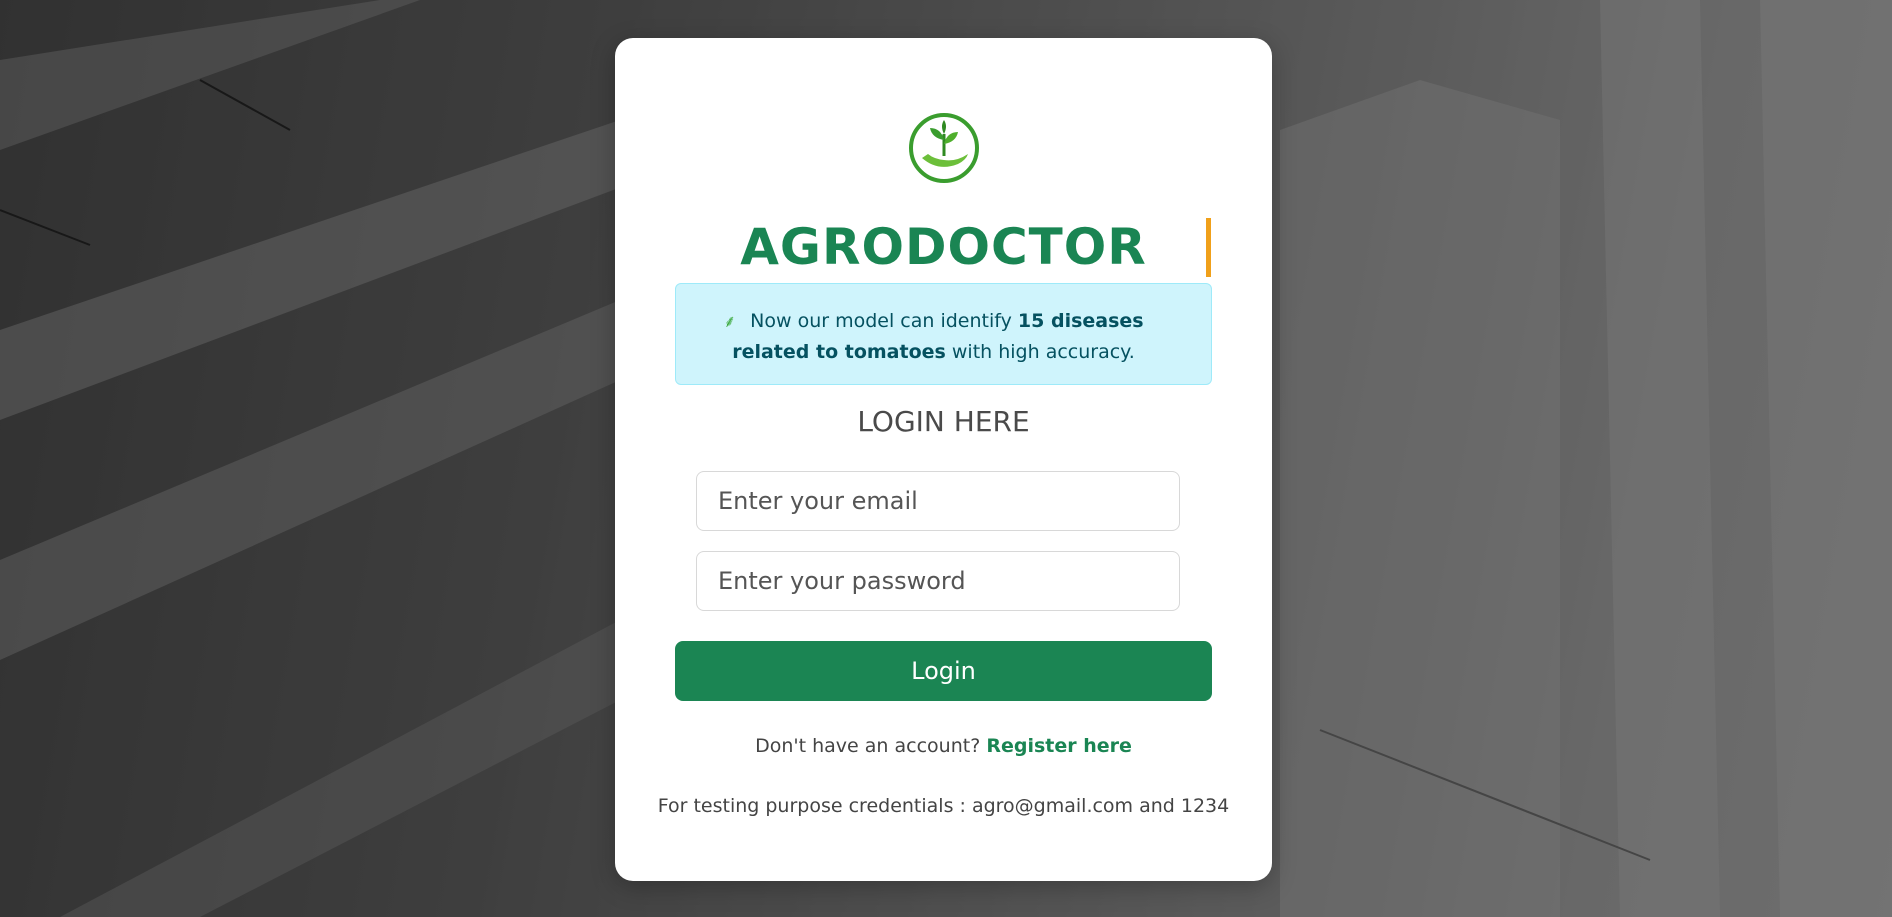 Image resolution: width=1892 pixels, height=917 pixels. Describe the element at coordinates (868, 746) in the screenshot. I see `register-prompt-text: Don't have an account?` at that location.